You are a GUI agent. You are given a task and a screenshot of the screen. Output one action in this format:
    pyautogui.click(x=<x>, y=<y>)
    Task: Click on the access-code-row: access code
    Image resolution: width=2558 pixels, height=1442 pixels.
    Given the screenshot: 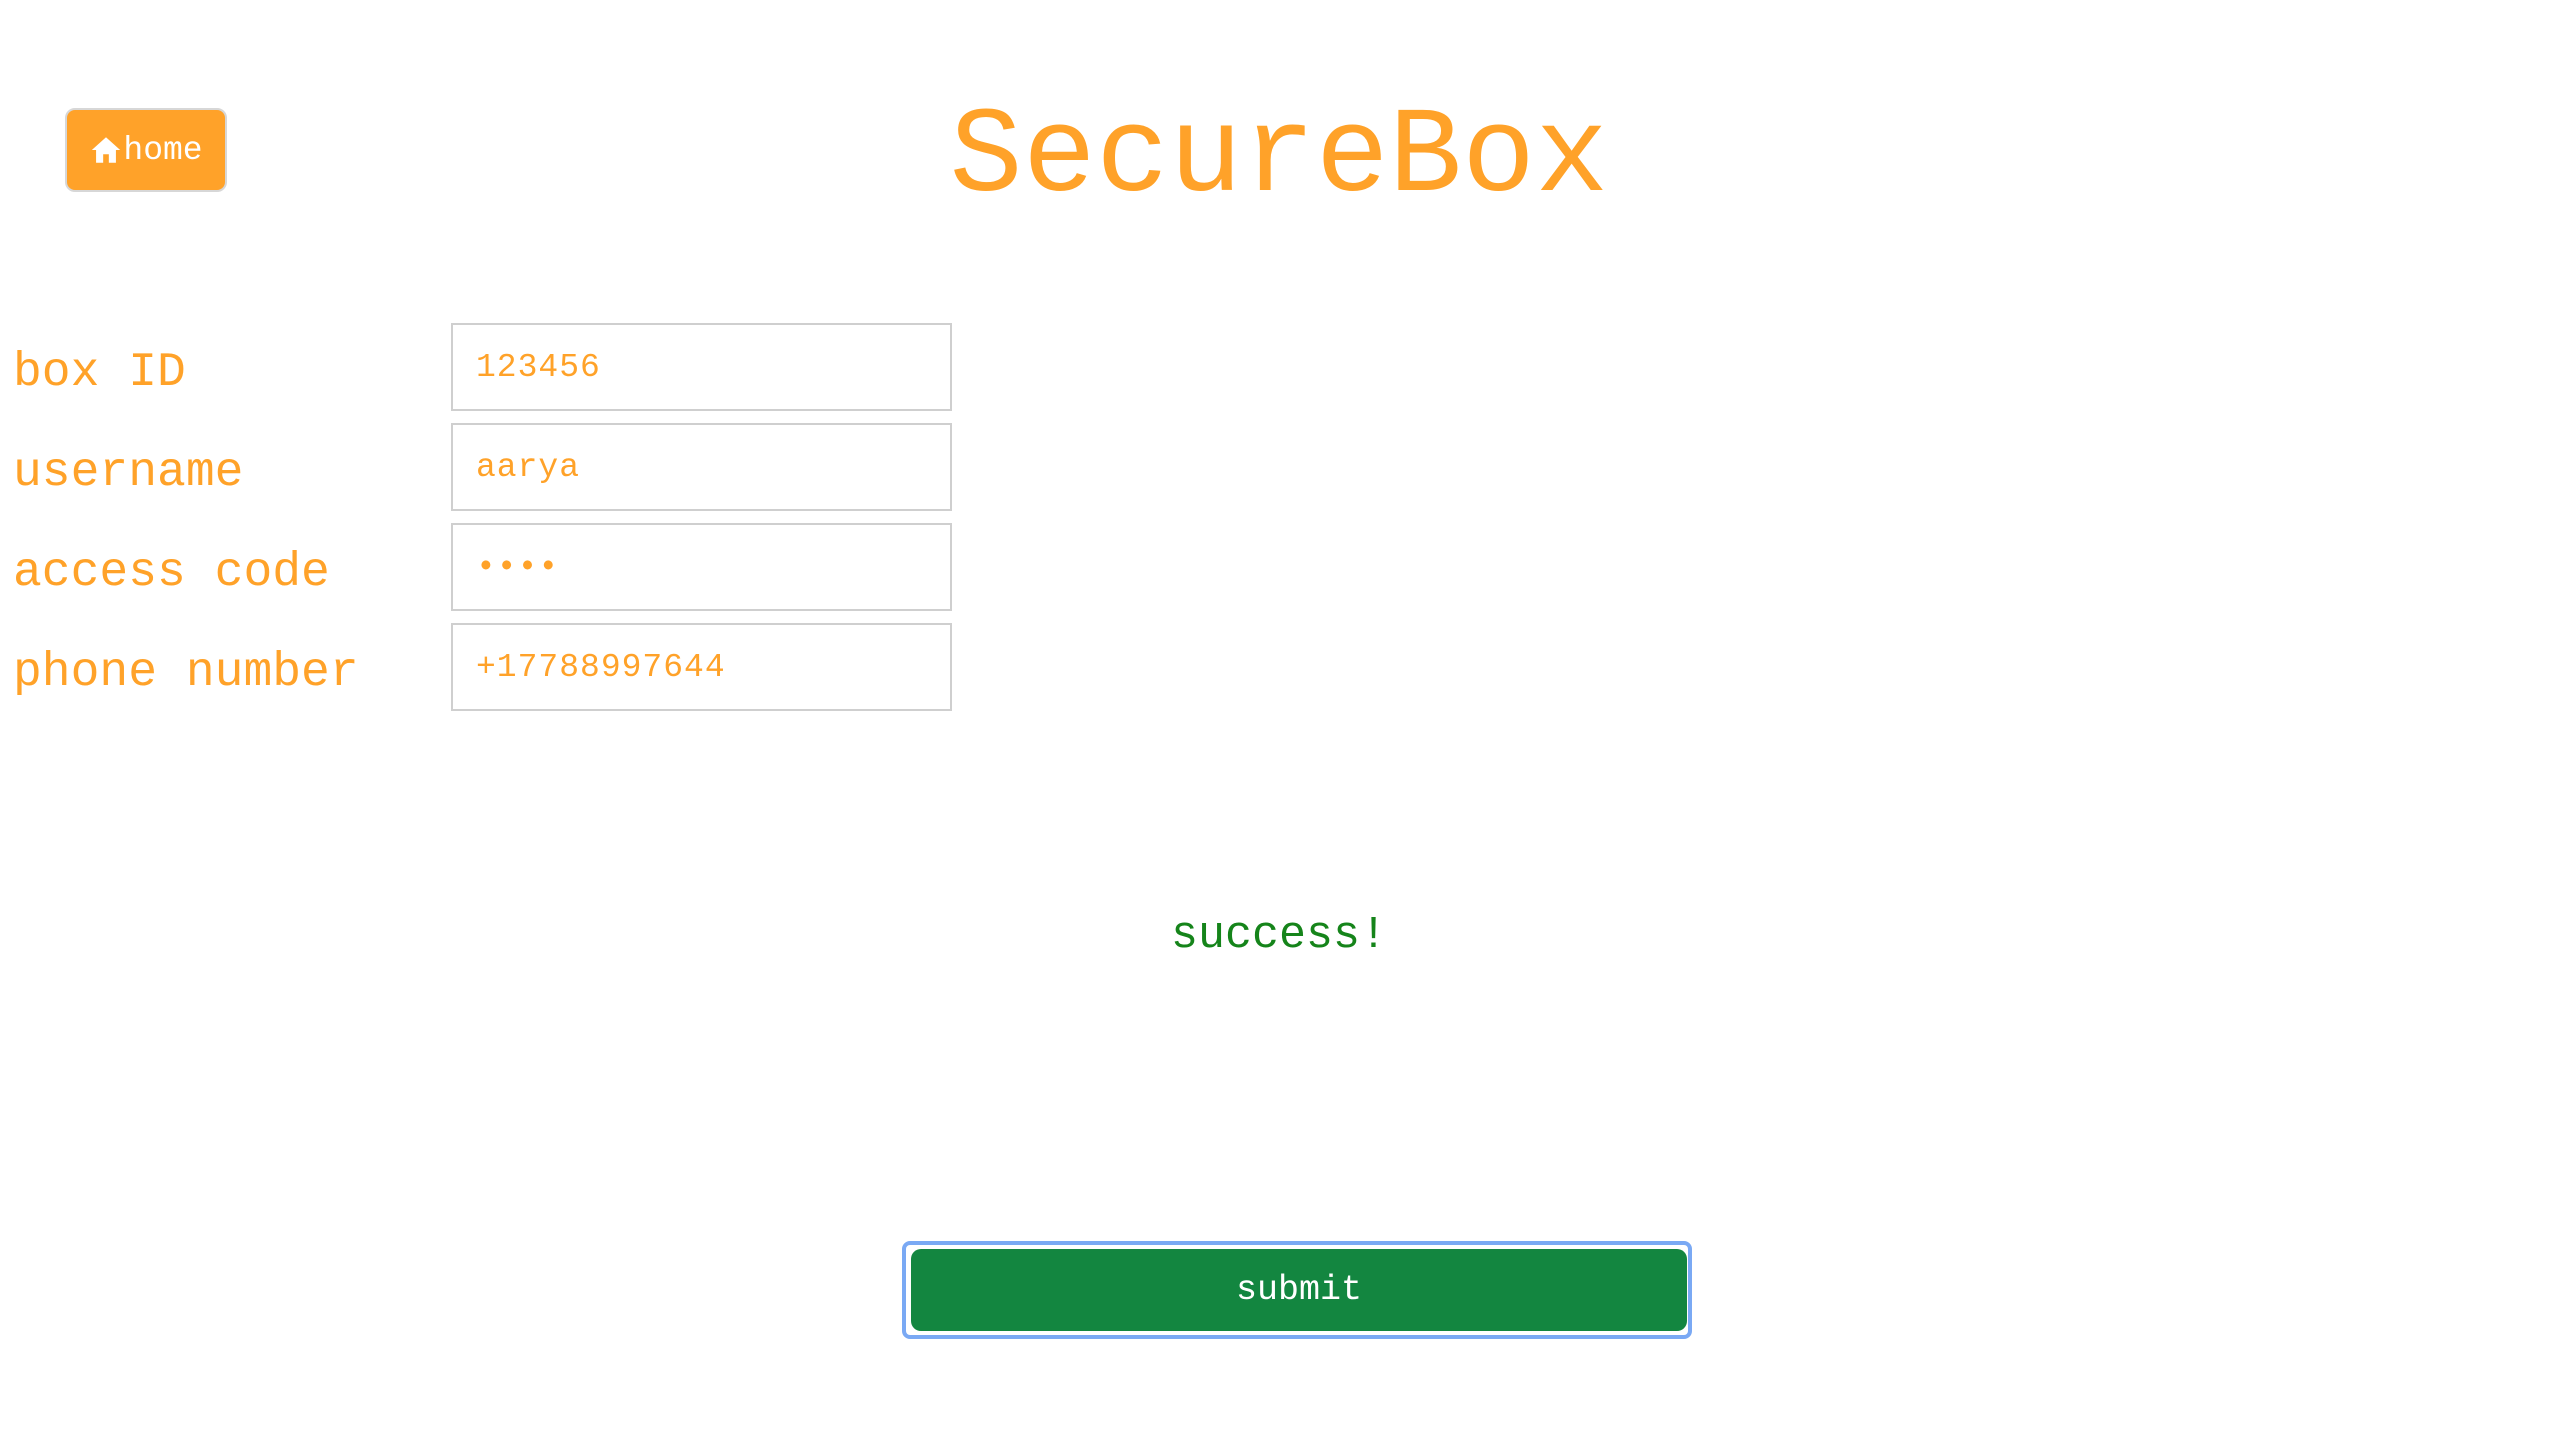 What is the action you would take?
    pyautogui.click(x=480, y=567)
    